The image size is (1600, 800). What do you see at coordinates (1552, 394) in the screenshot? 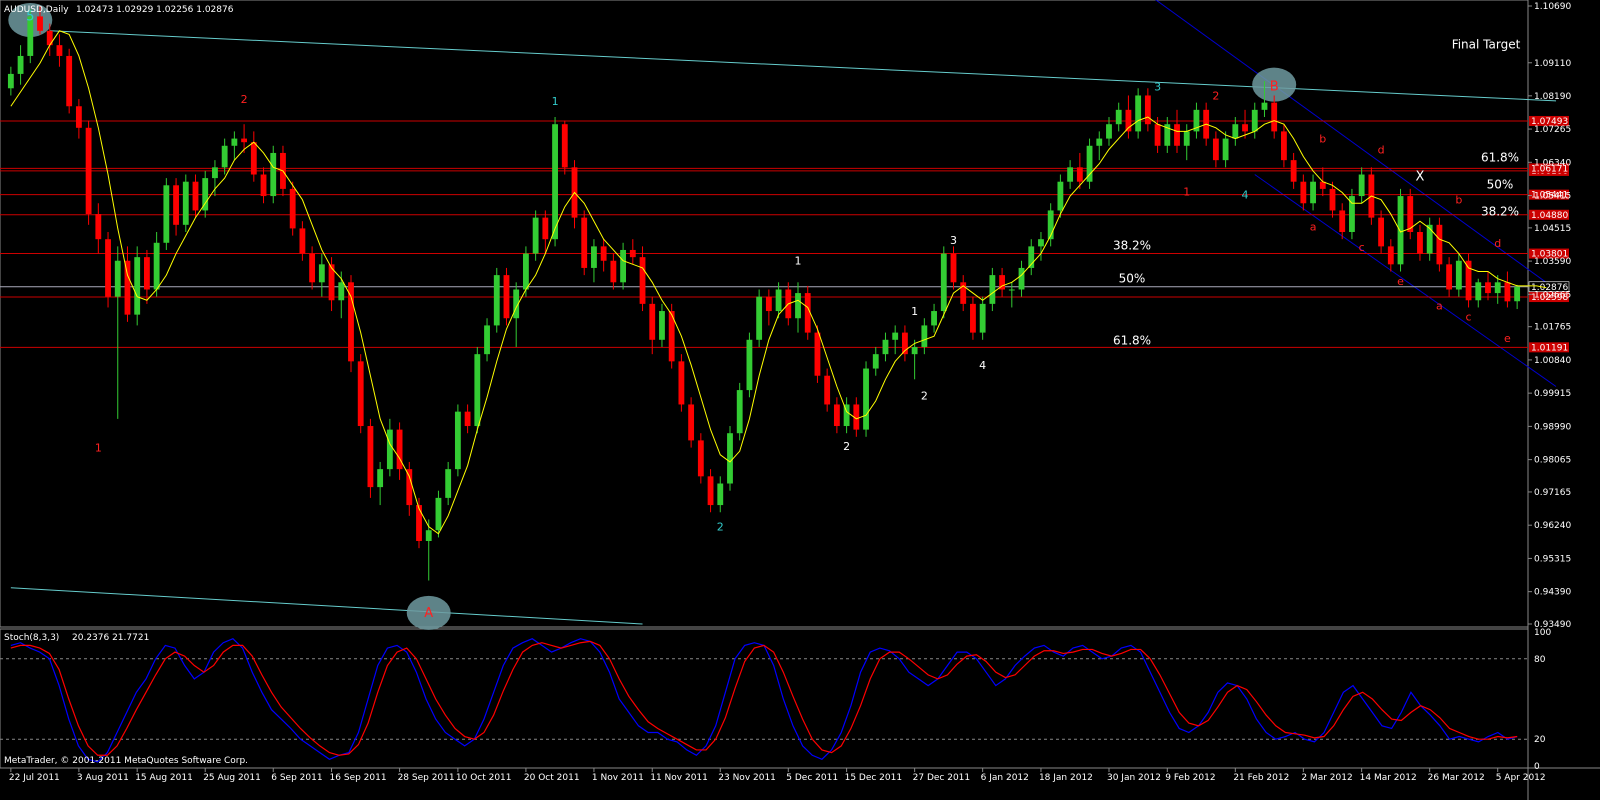
I see `price-tick-label: 0.99915` at bounding box center [1552, 394].